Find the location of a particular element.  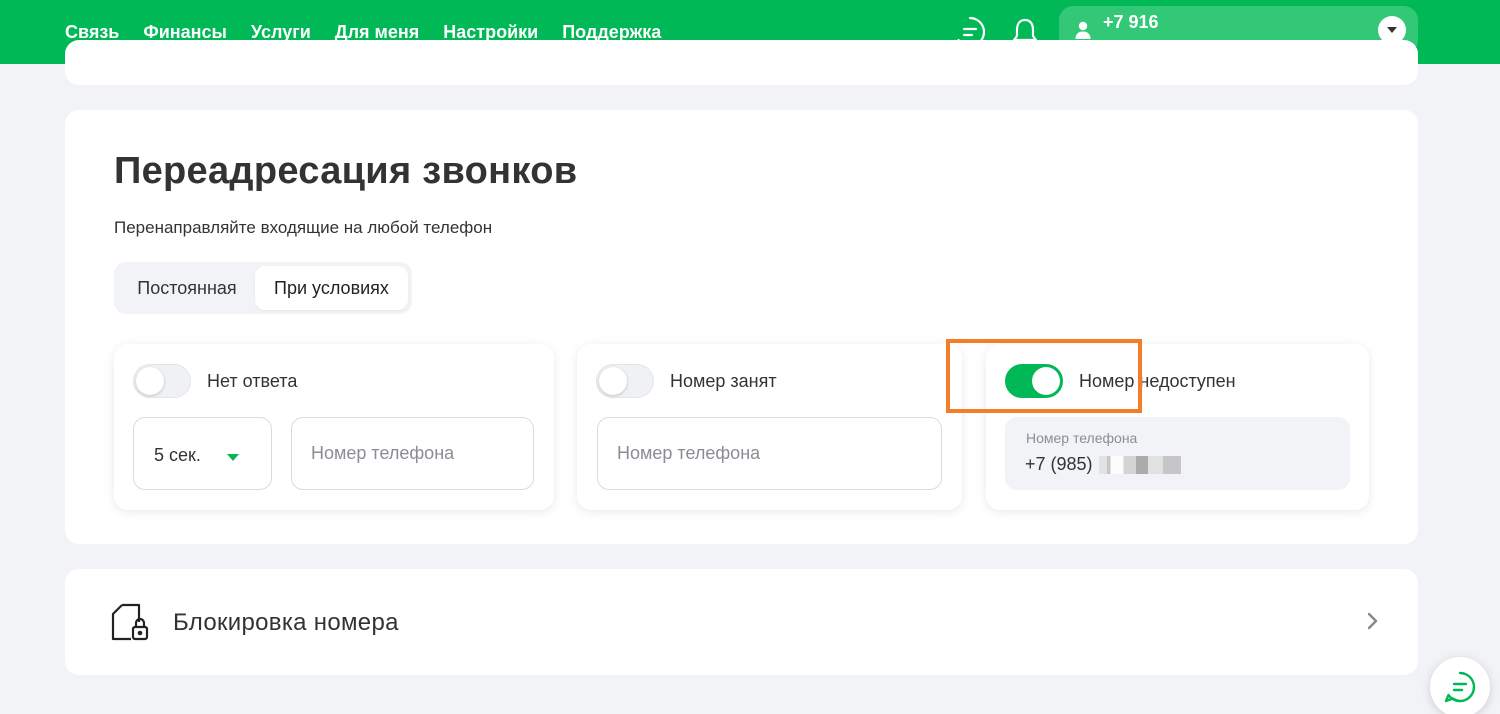

option-label: Нет ответа is located at coordinates (252, 381).